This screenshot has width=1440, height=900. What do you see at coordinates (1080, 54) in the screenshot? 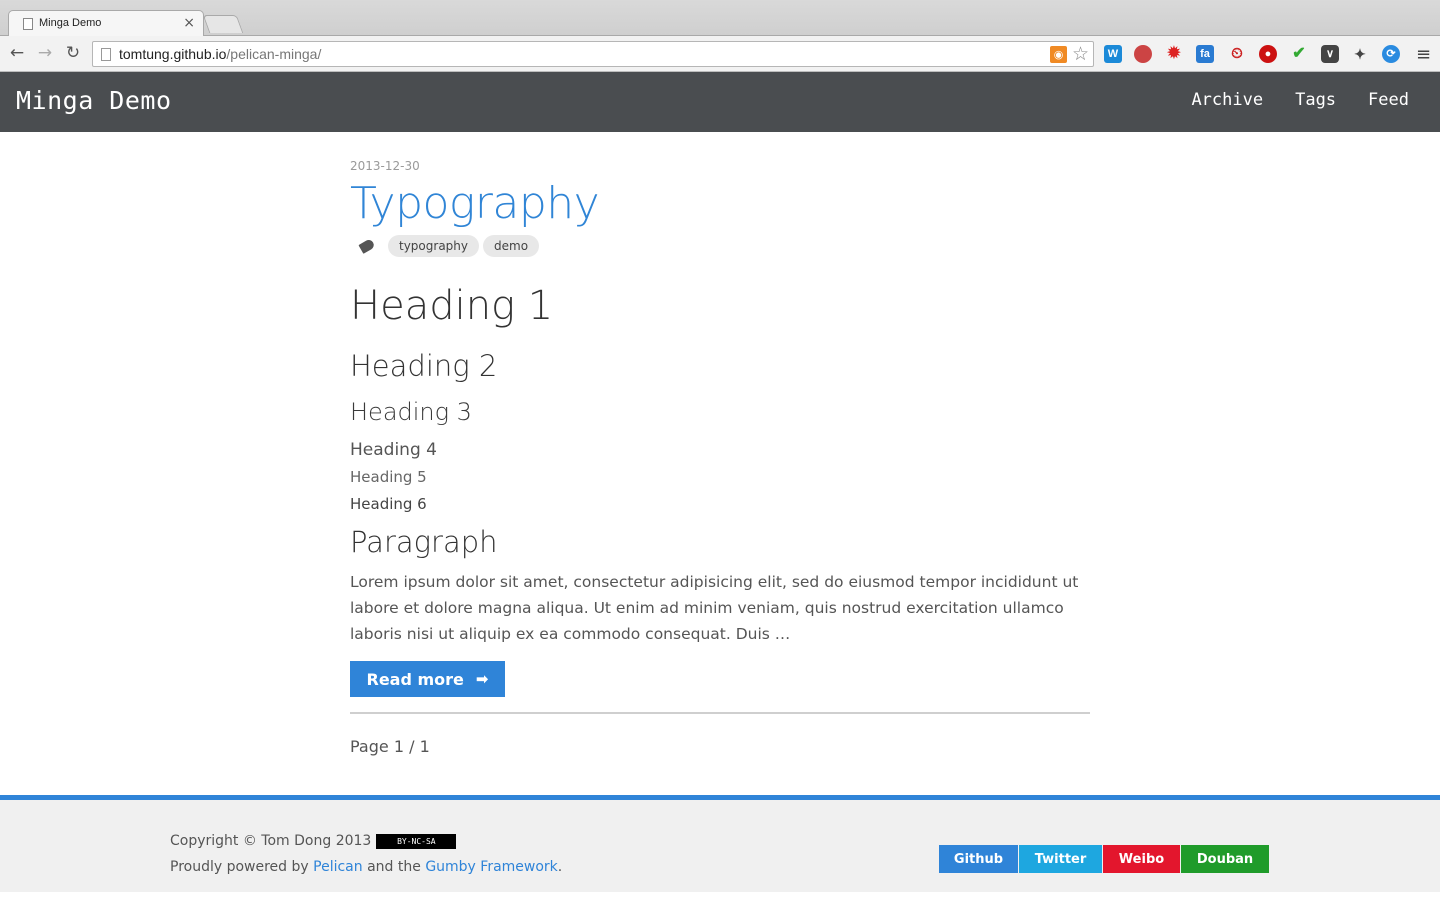
I see `bookmark-star-icon: ☆` at bounding box center [1080, 54].